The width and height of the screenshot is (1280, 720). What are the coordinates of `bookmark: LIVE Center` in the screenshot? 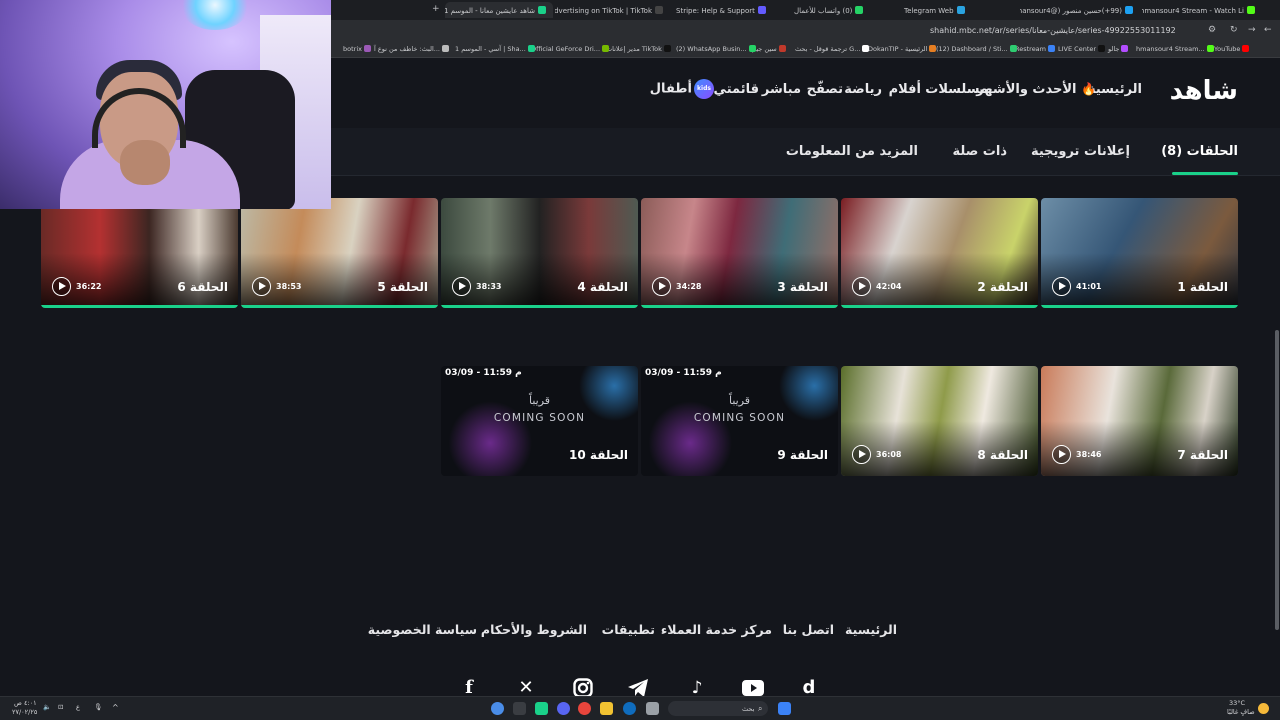 It's located at (1082, 49).